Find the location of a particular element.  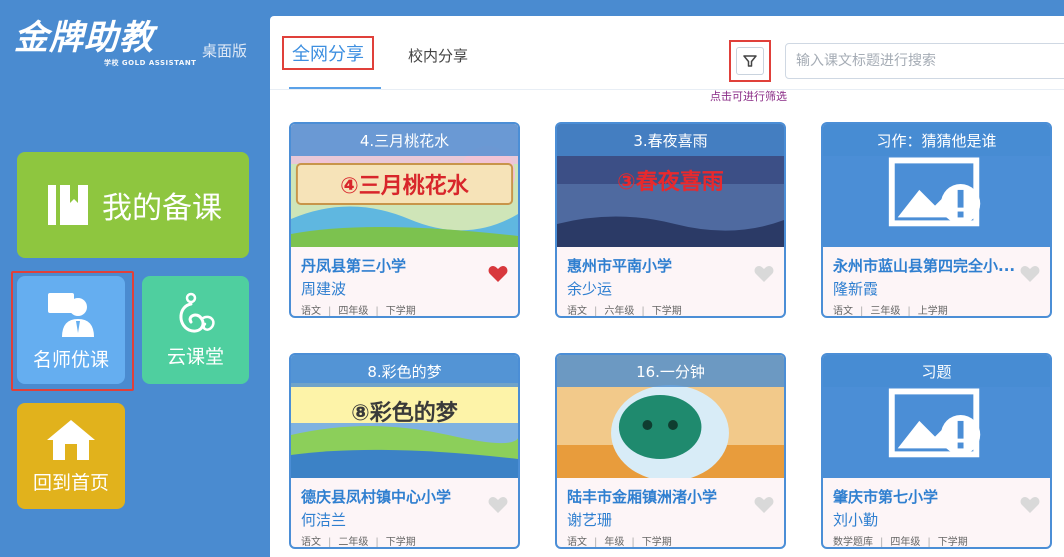

card-teacher: 余少运 is located at coordinates (590, 289).